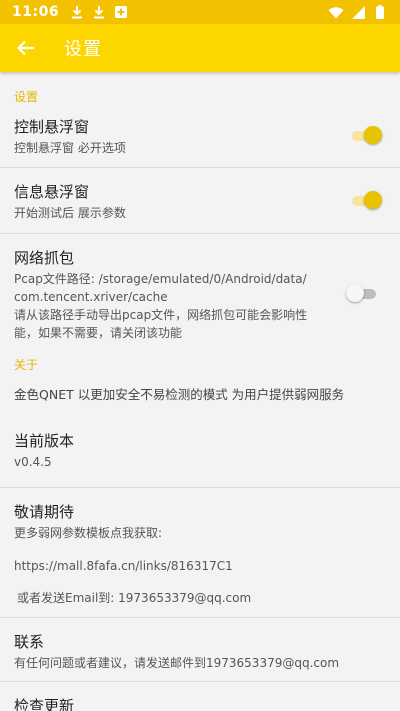  I want to click on pref-summary: 有任何问题或者建议，请发送邮件到1973653379@qq.com, so click(177, 663).